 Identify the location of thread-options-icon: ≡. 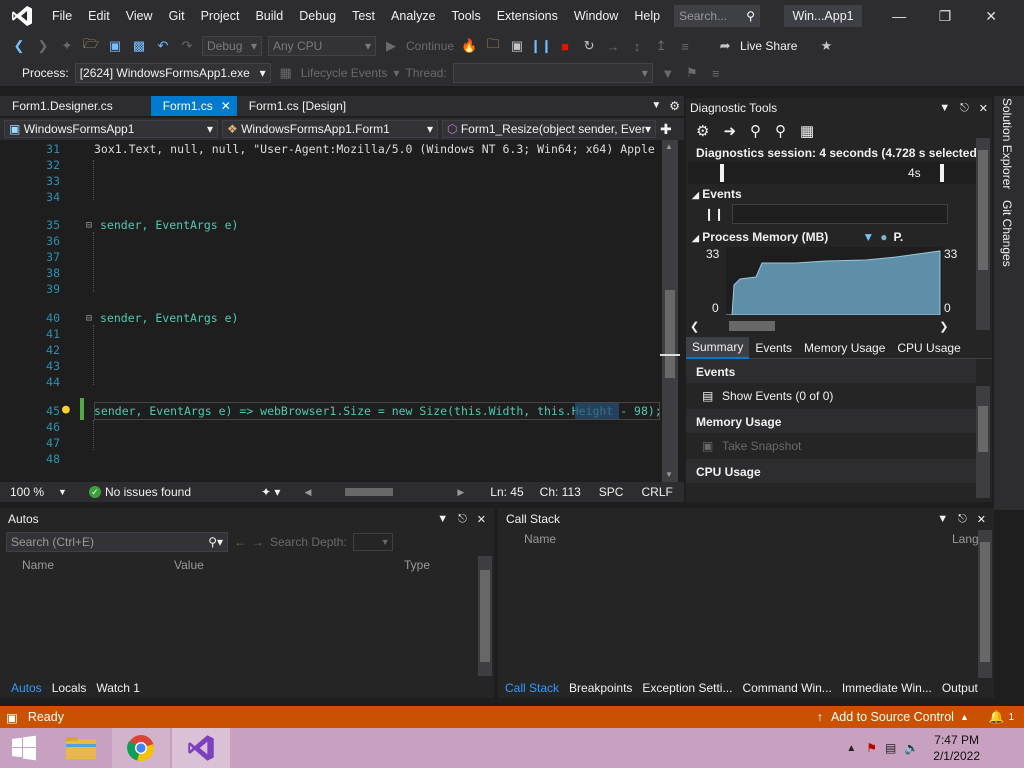
(716, 73).